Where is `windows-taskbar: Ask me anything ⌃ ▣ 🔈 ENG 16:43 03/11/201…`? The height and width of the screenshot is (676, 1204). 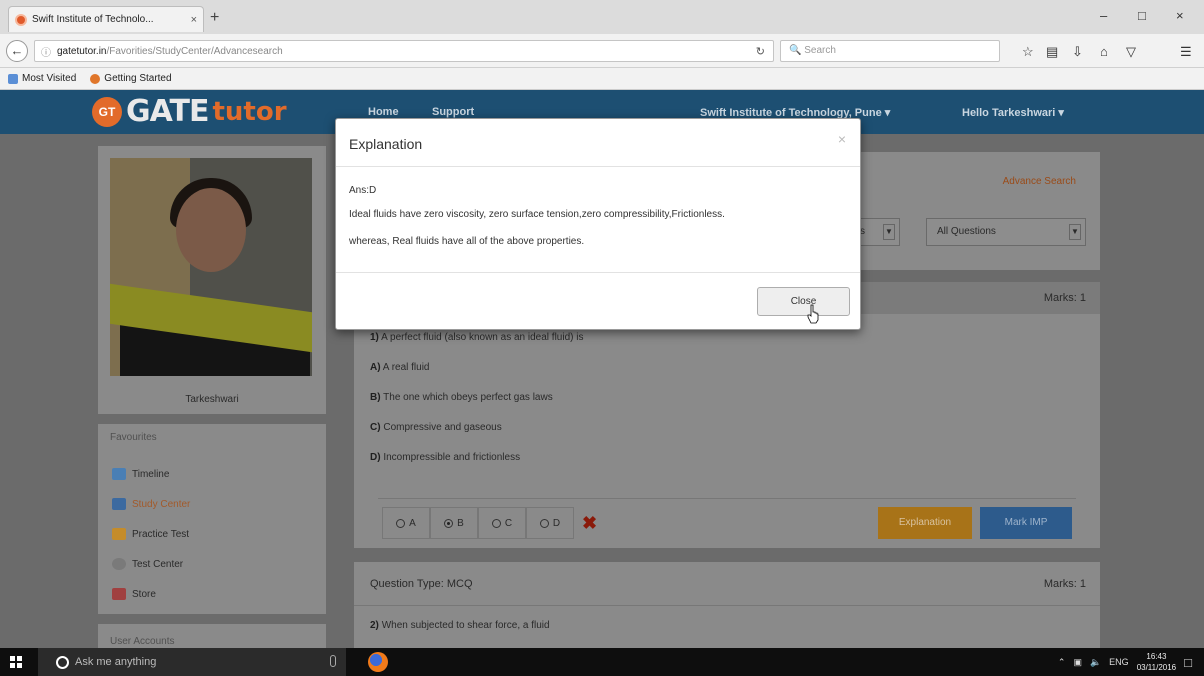 windows-taskbar: Ask me anything ⌃ ▣ 🔈 ENG 16:43 03/11/201… is located at coordinates (602, 662).